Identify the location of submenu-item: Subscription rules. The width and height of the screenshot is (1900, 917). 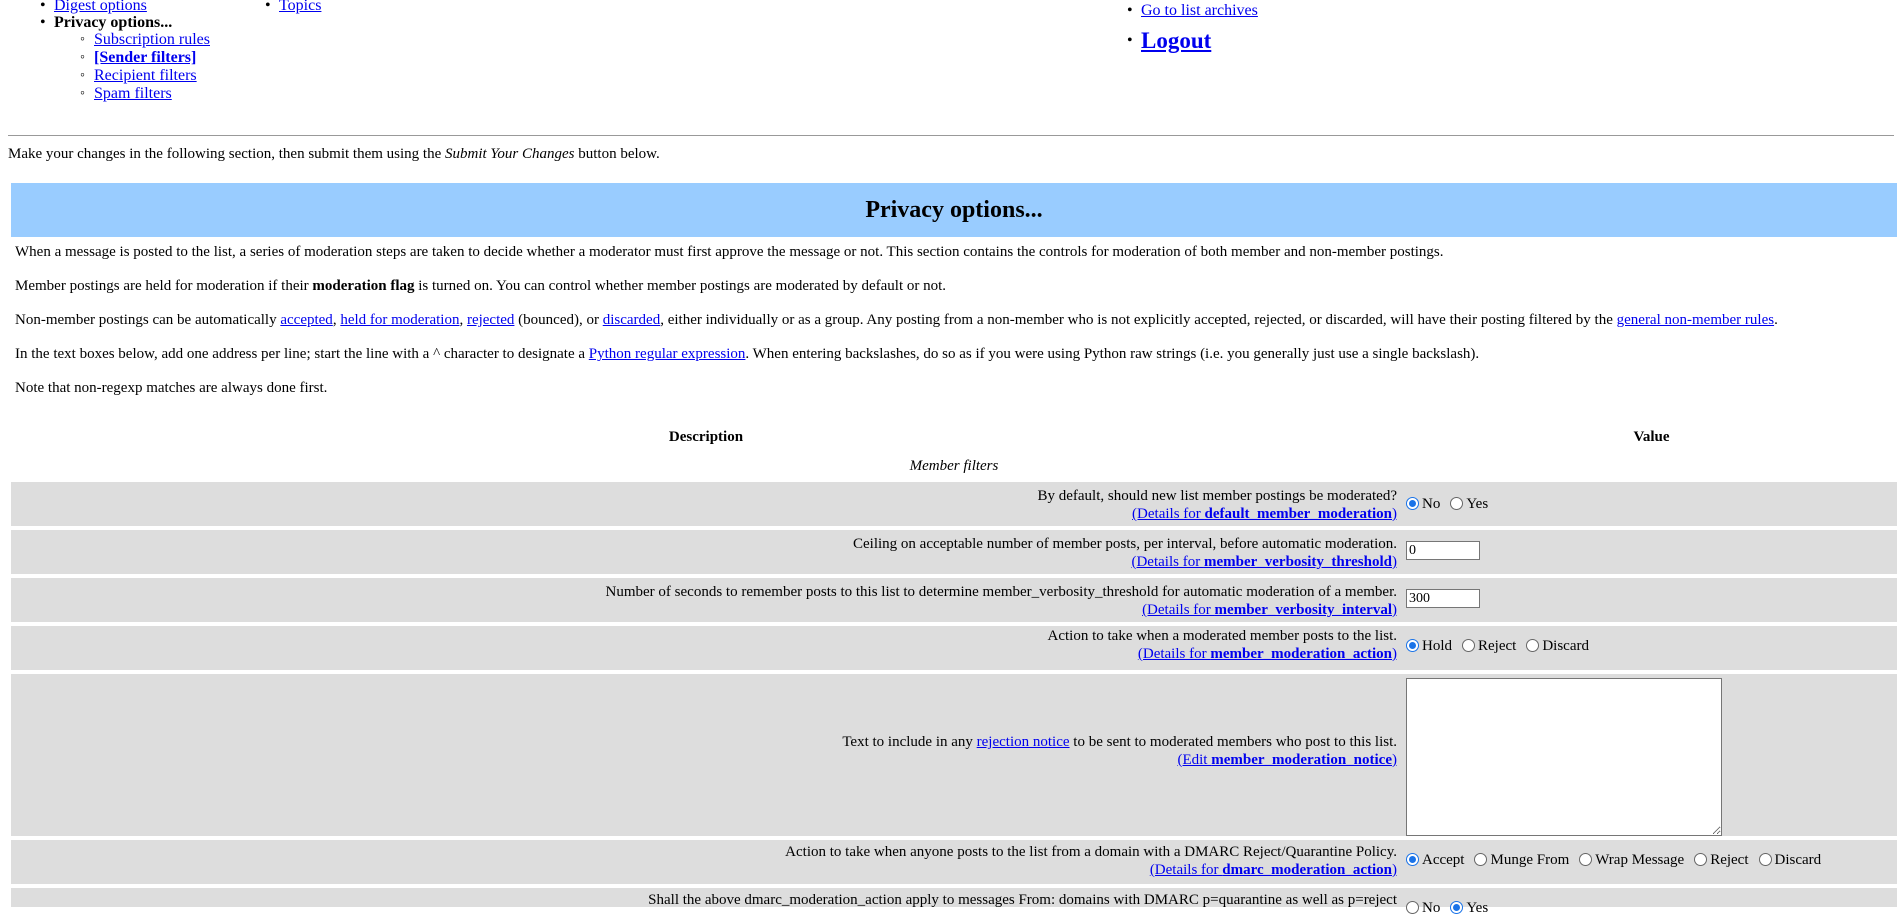
(145, 40).